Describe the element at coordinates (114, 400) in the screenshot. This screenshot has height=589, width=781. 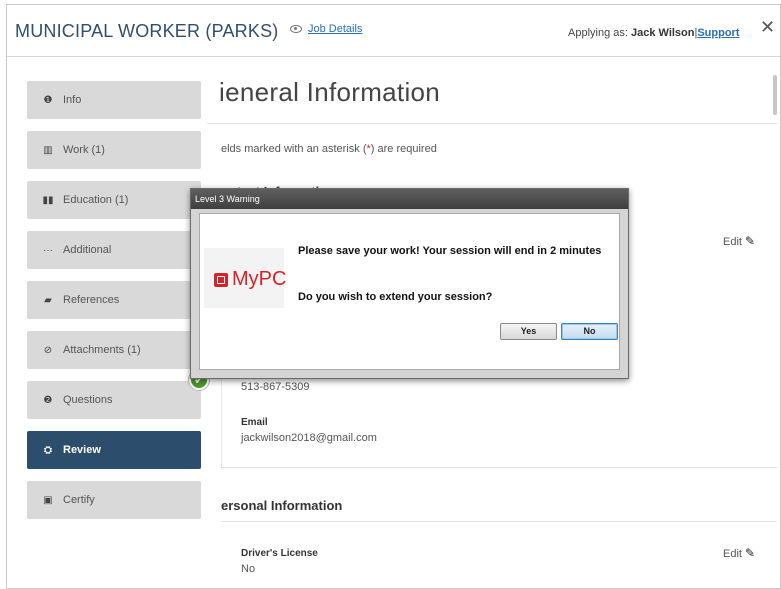
I see `sidebar-item-questions: ❷ Questions` at that location.